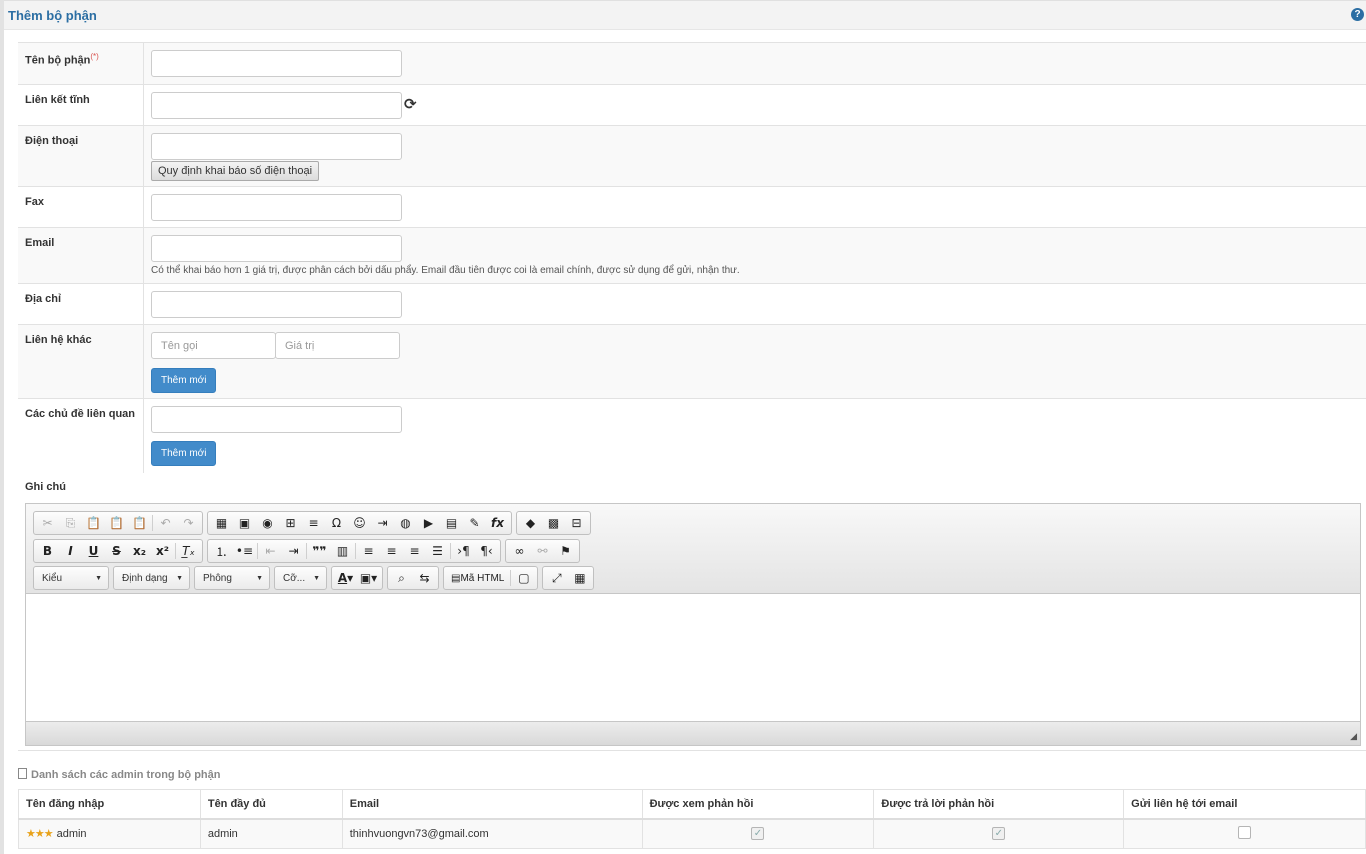 The height and width of the screenshot is (854, 1366). Describe the element at coordinates (109, 804) in the screenshot. I see `column-header: Tên đăng nhập` at that location.